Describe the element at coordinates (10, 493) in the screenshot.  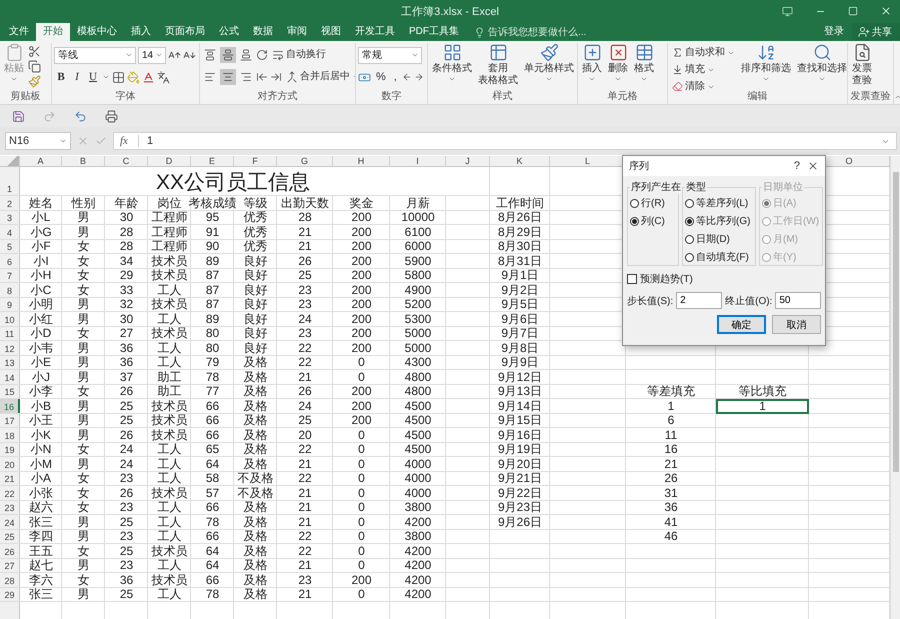
I see `row-header: 22` at that location.